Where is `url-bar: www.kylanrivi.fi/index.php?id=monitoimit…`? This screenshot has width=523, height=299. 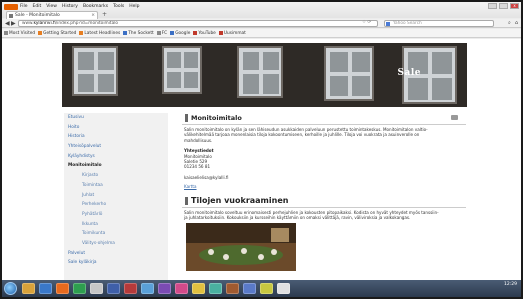 url-bar: www.kylanrivi.fi/index.php?id=monitoimit… is located at coordinates (198, 23).